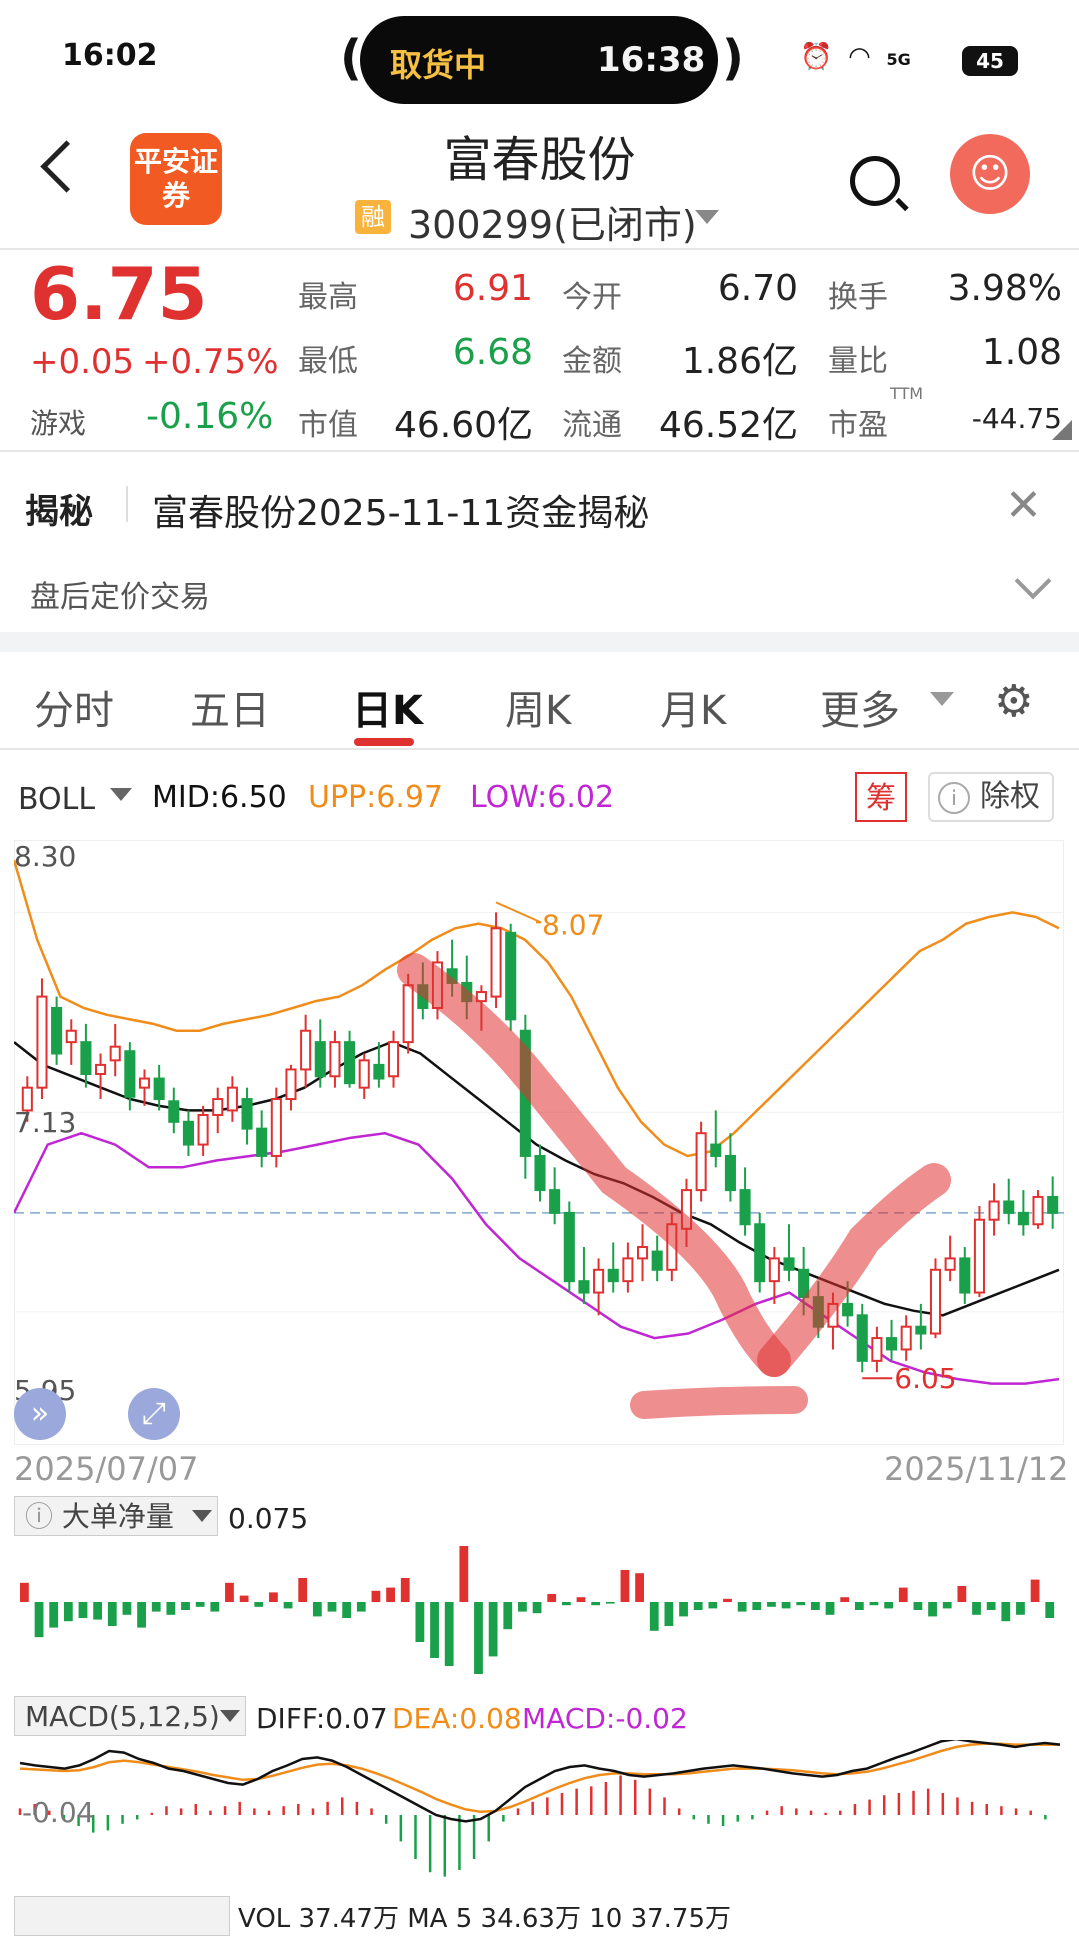 The height and width of the screenshot is (1936, 1079). Describe the element at coordinates (592, 297) in the screenshot. I see `quote-label: 今开` at that location.